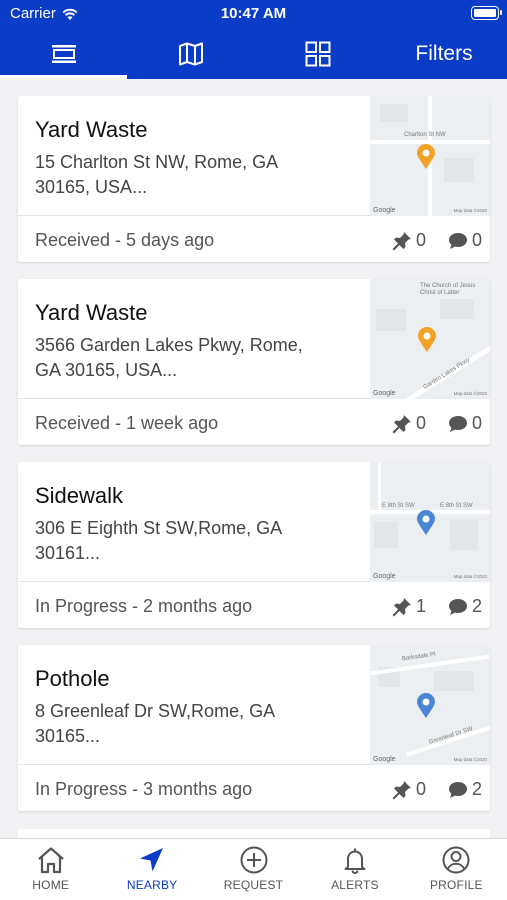 Image resolution: width=507 pixels, height=900 pixels. I want to click on list-icon, so click(63, 53).